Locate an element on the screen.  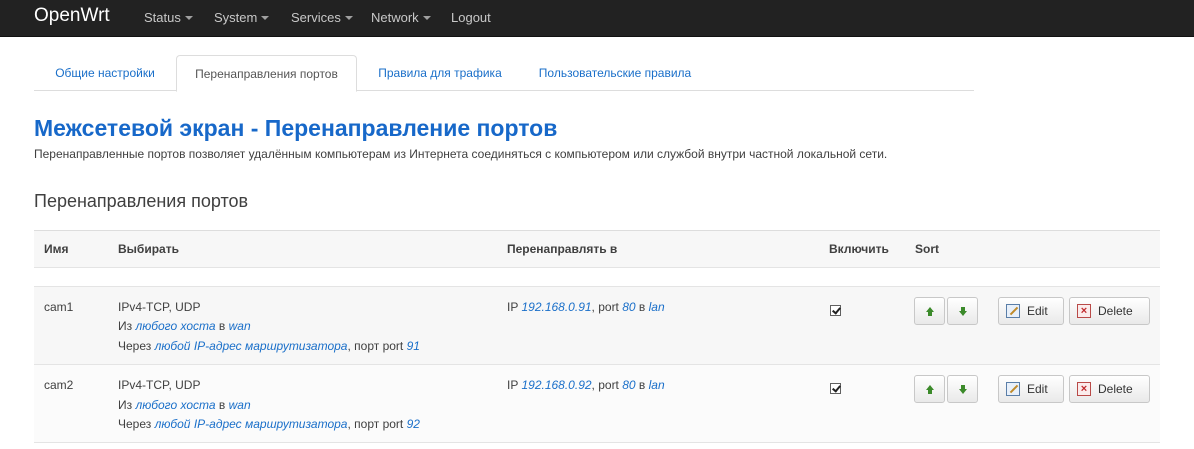
nav-logout: Logout is located at coordinates (471, 17).